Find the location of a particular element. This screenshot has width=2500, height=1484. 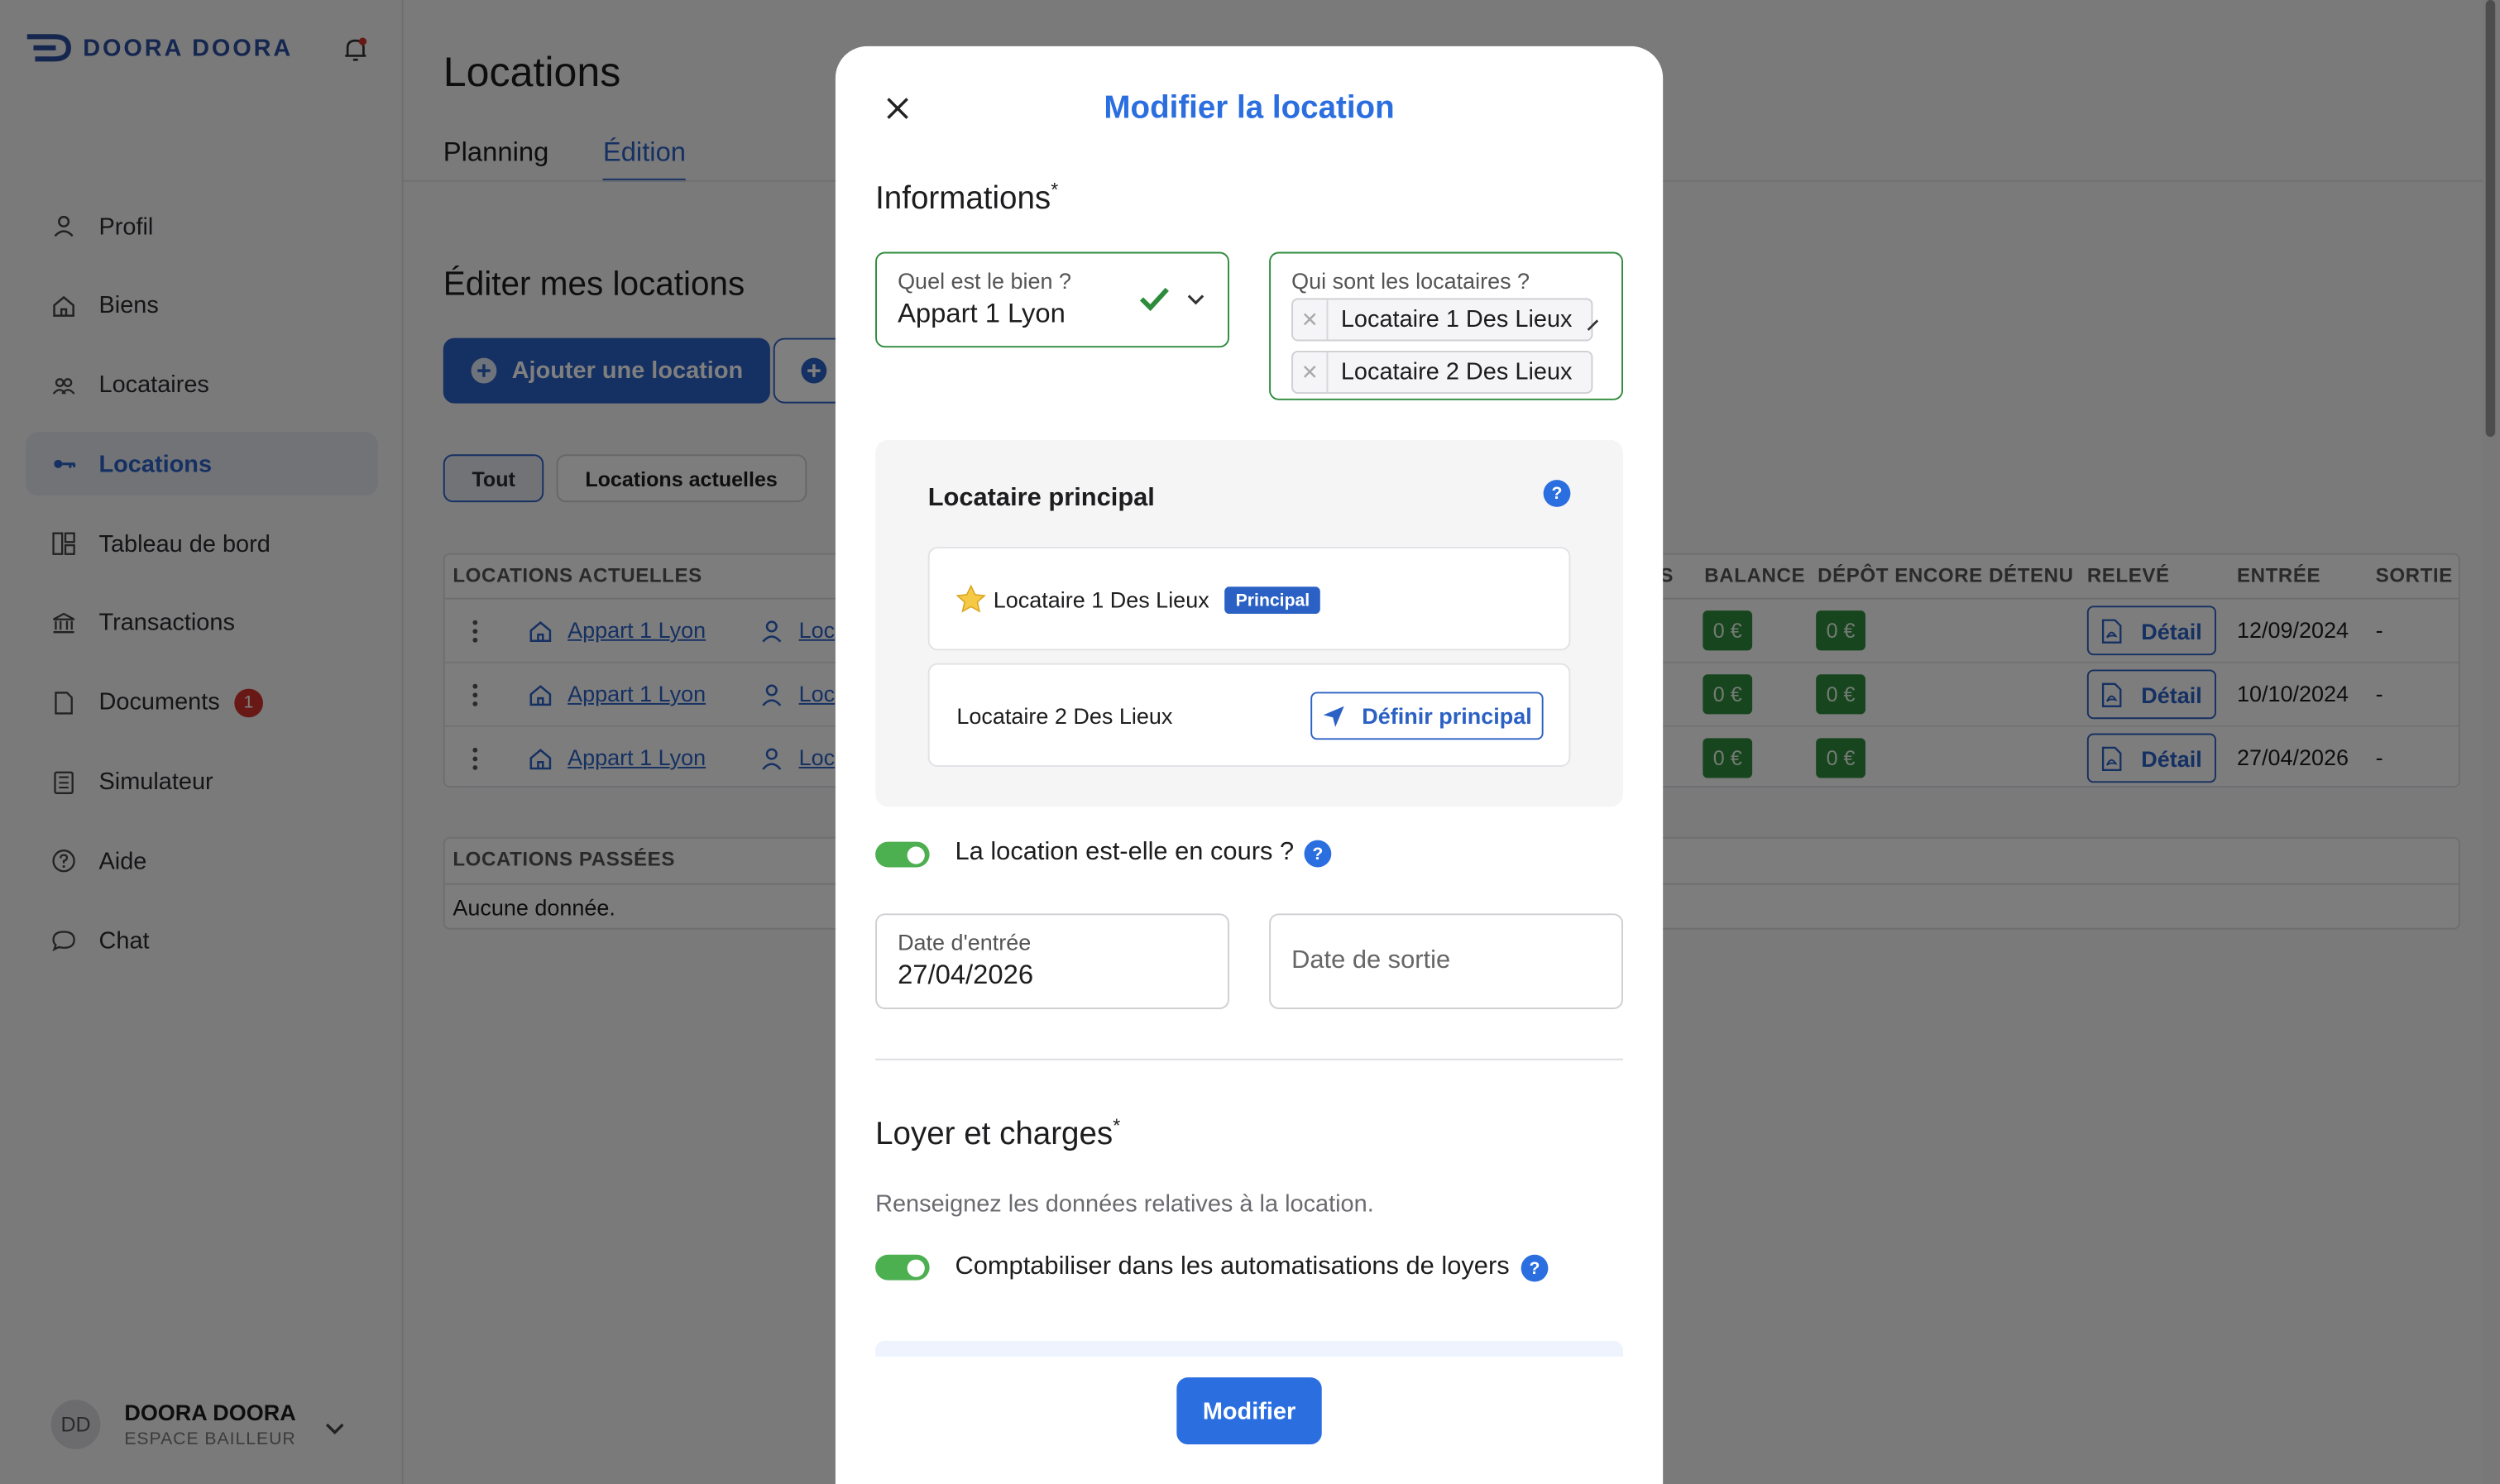

tenant-chip: ✕ Locataire 1 Des Lieux is located at coordinates (1442, 320).